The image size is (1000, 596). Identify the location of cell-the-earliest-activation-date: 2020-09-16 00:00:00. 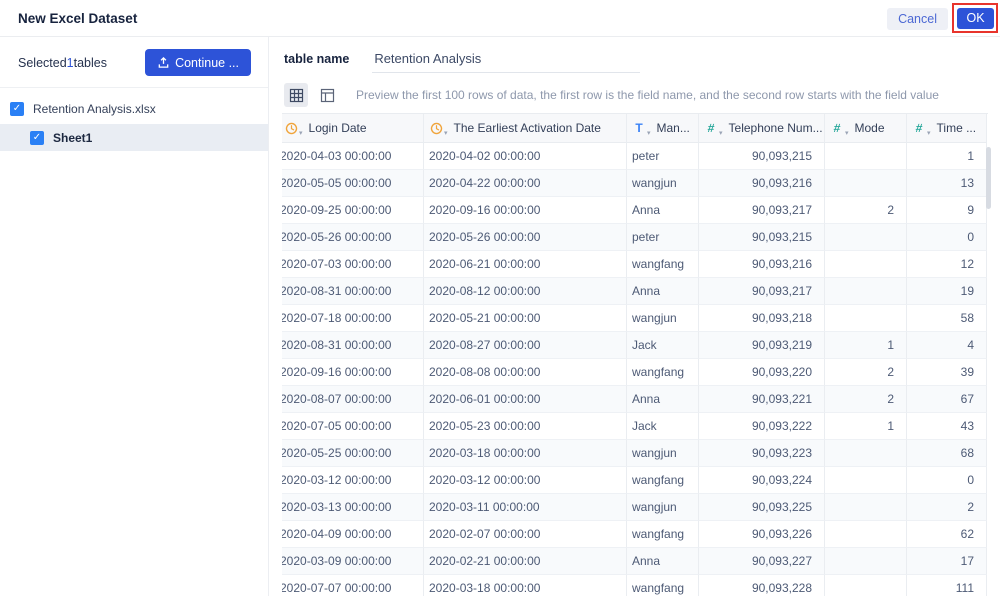
(525, 210).